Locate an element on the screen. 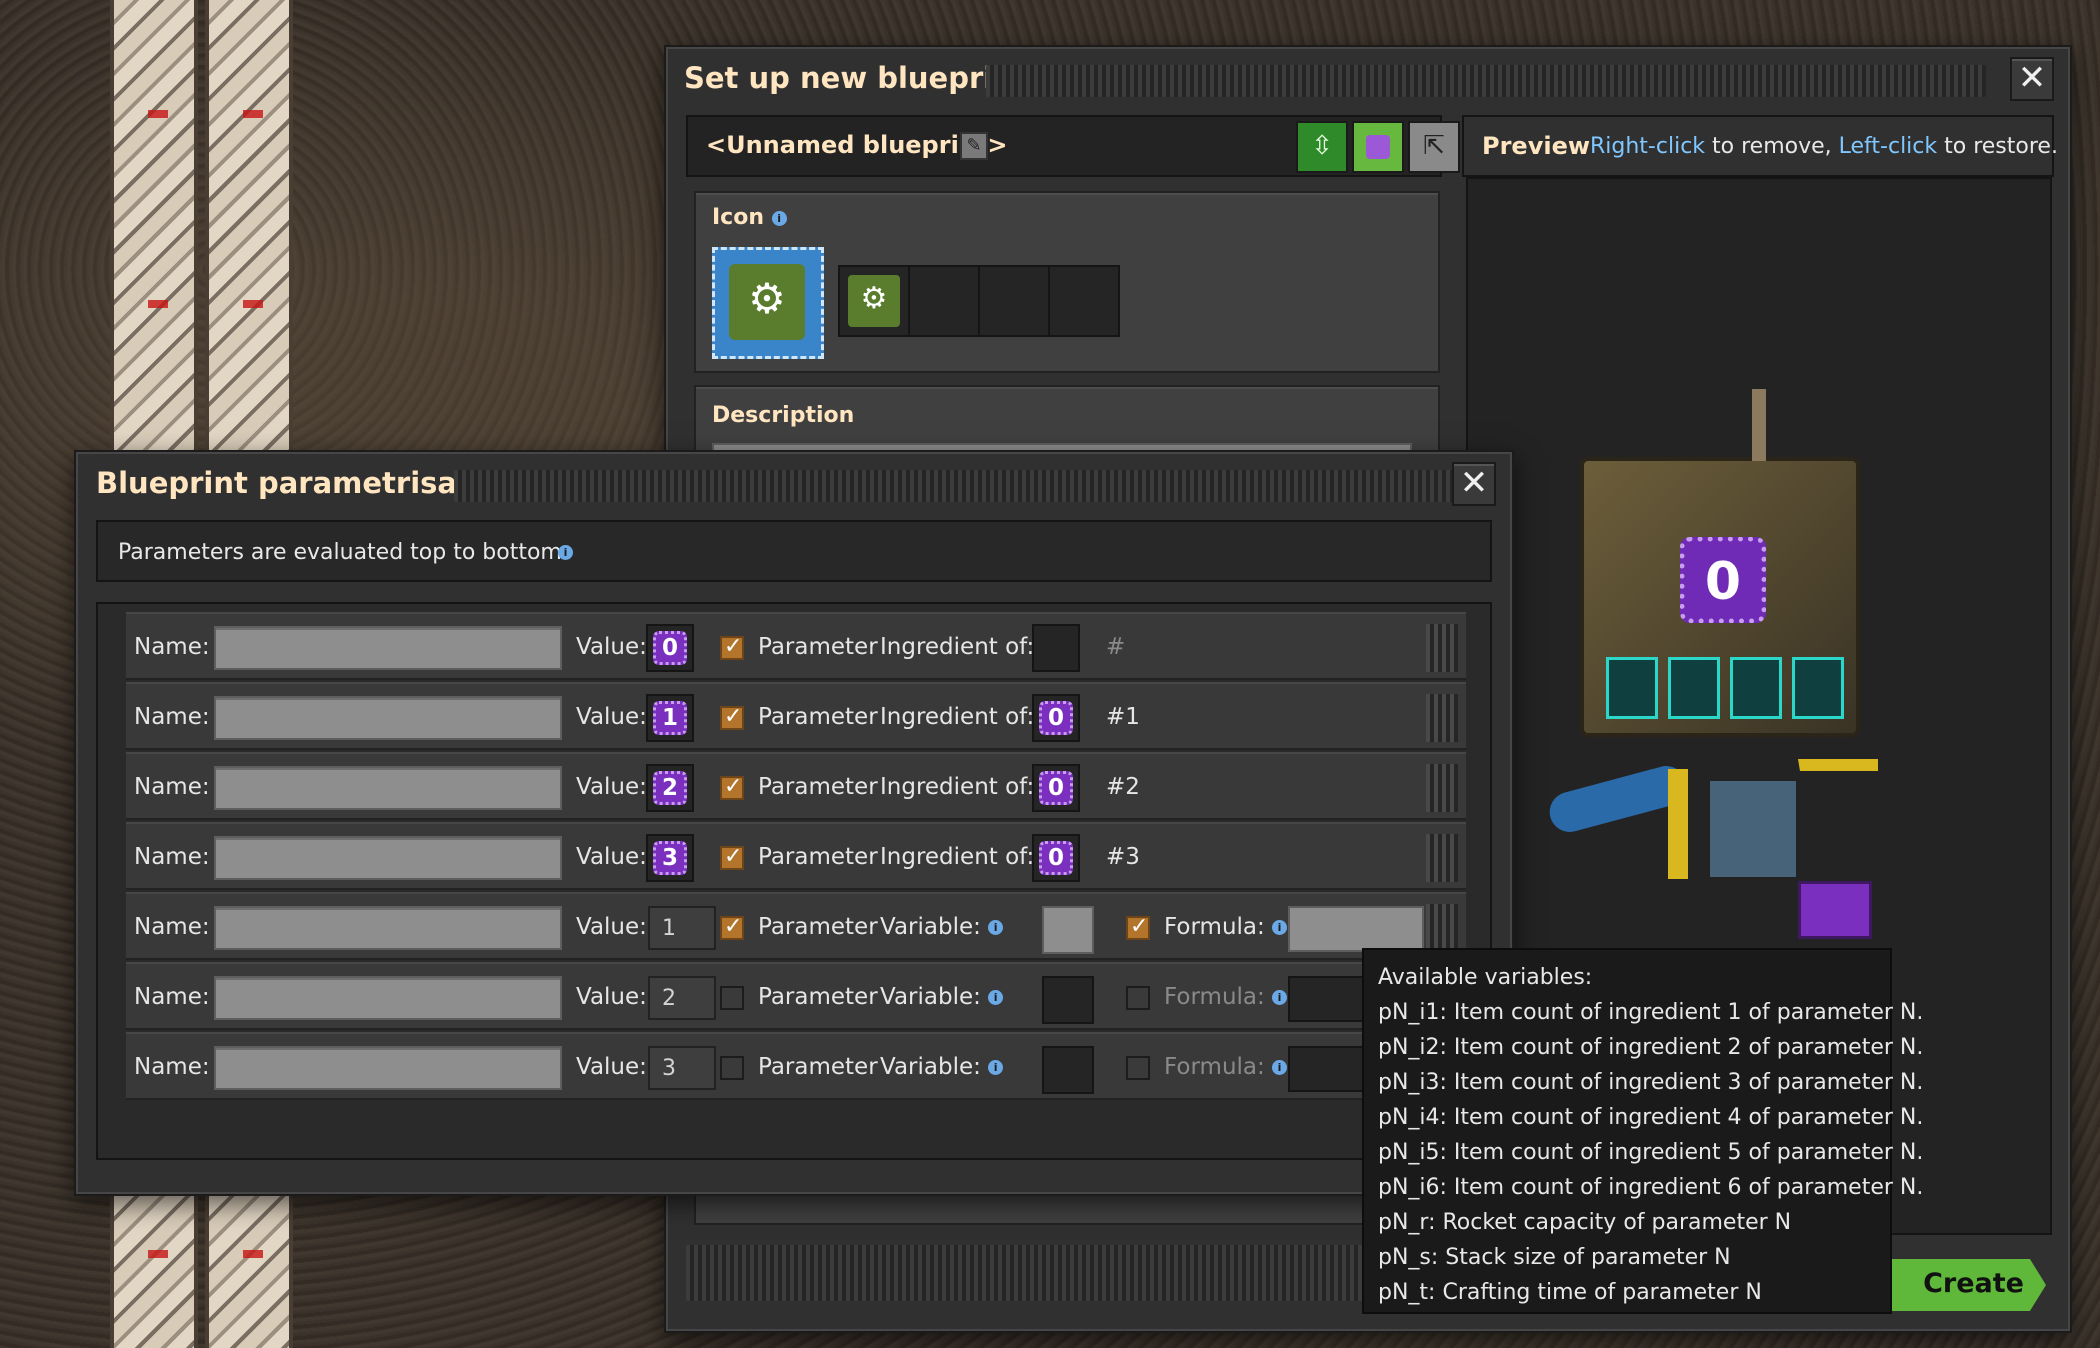  icon-label: Icon i is located at coordinates (749, 217).